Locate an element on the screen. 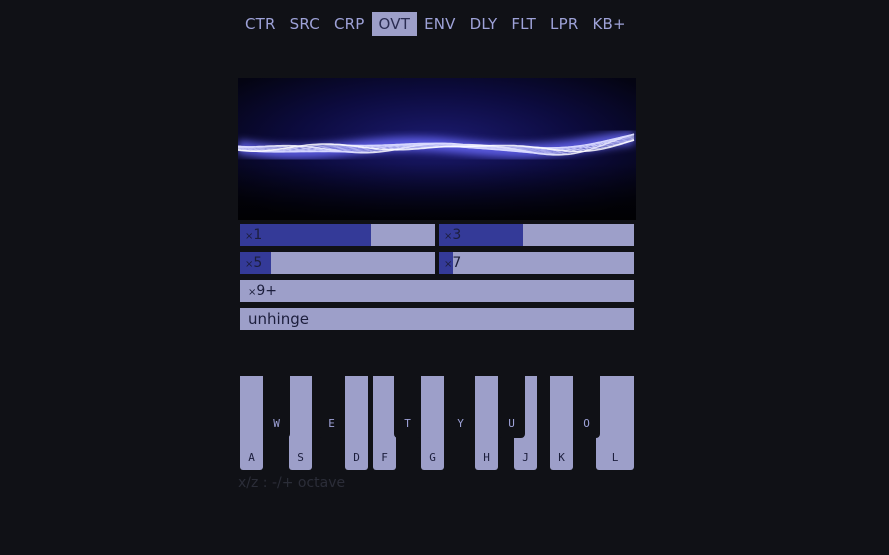 Image resolution: width=889 pixels, height=555 pixels. white-key-l: L is located at coordinates (615, 423).